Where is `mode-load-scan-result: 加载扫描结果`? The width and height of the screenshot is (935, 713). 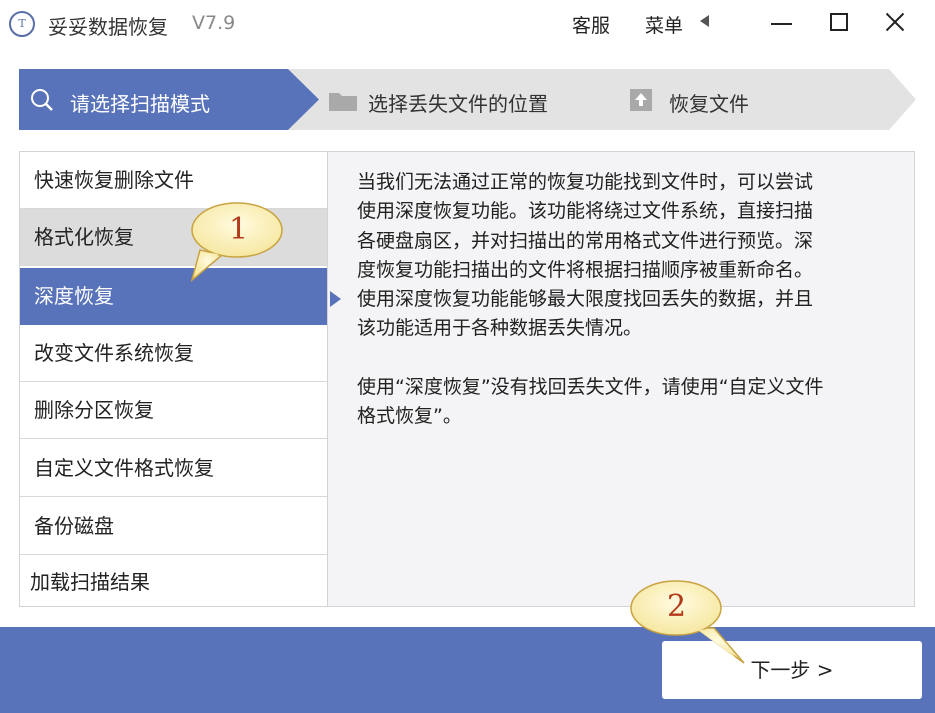 mode-load-scan-result: 加载扫描结果 is located at coordinates (173, 582).